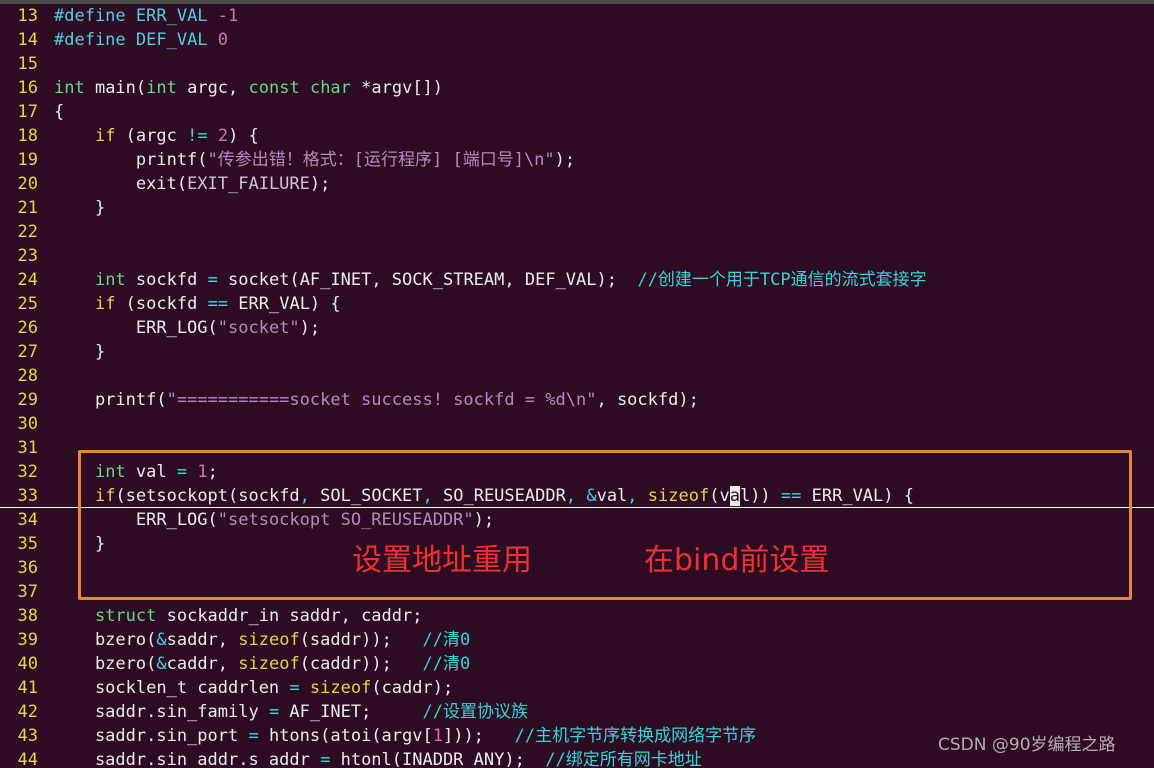 The image size is (1154, 768). What do you see at coordinates (577, 256) in the screenshot?
I see `code-line: 23` at bounding box center [577, 256].